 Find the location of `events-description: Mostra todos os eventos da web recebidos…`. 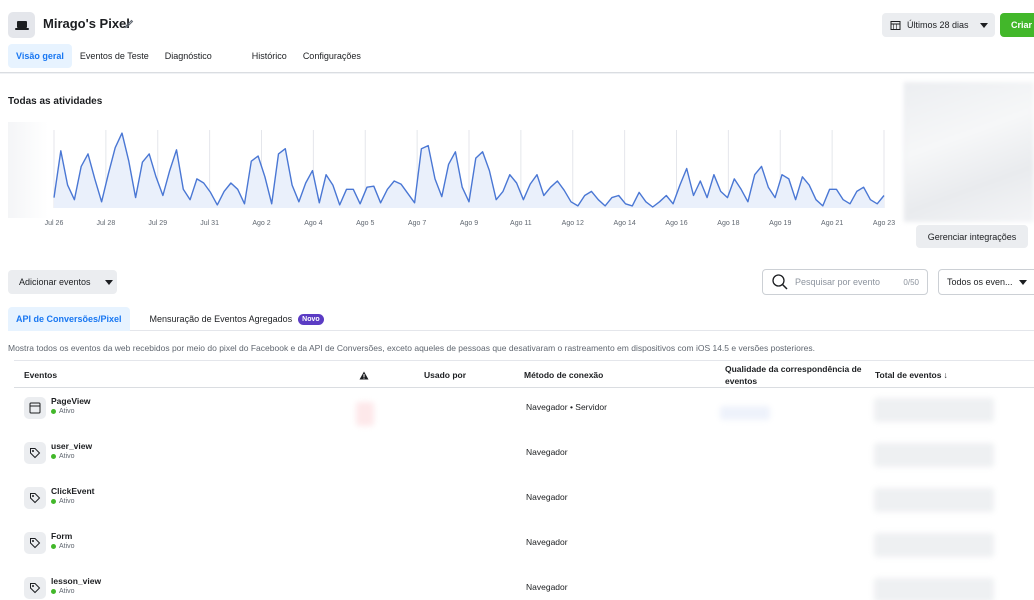

events-description: Mostra todos os eventos da web recebidos… is located at coordinates (411, 348).